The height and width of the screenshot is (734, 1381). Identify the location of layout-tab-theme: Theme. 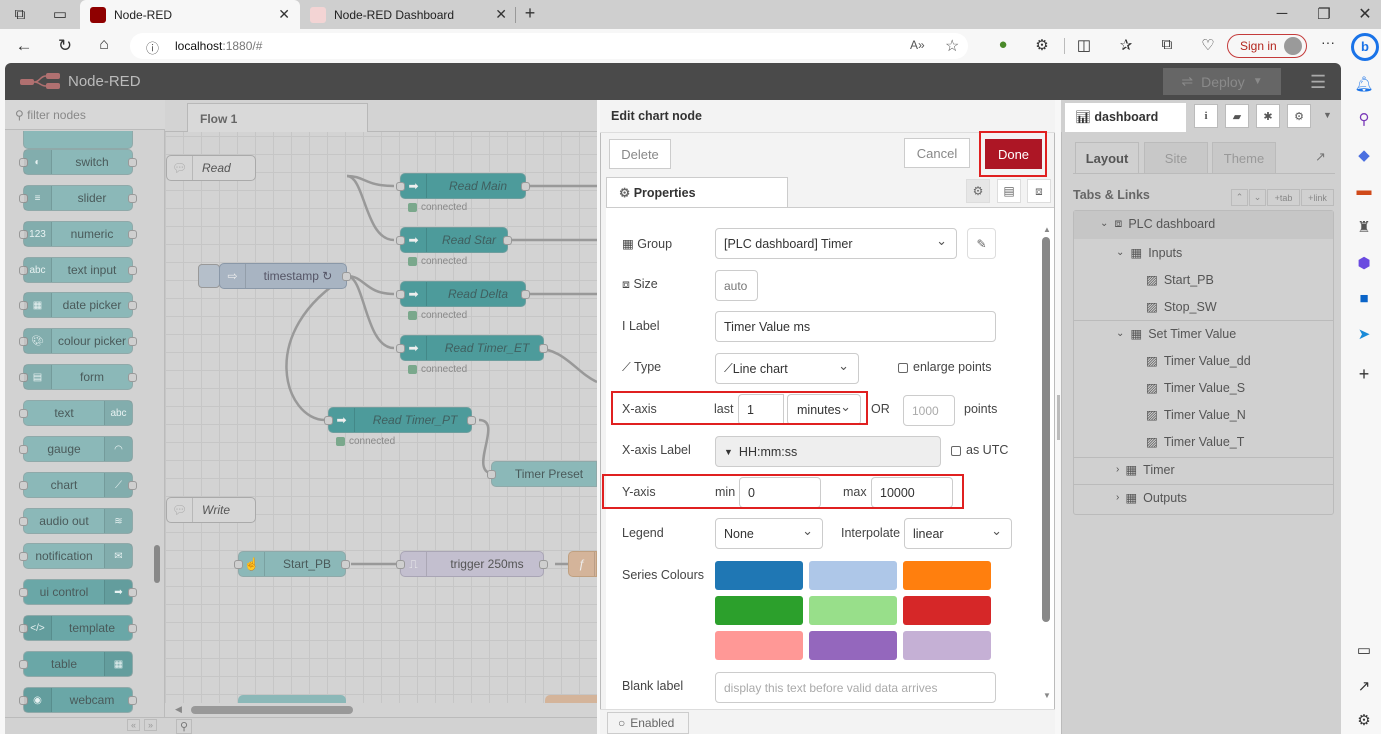
(1244, 157).